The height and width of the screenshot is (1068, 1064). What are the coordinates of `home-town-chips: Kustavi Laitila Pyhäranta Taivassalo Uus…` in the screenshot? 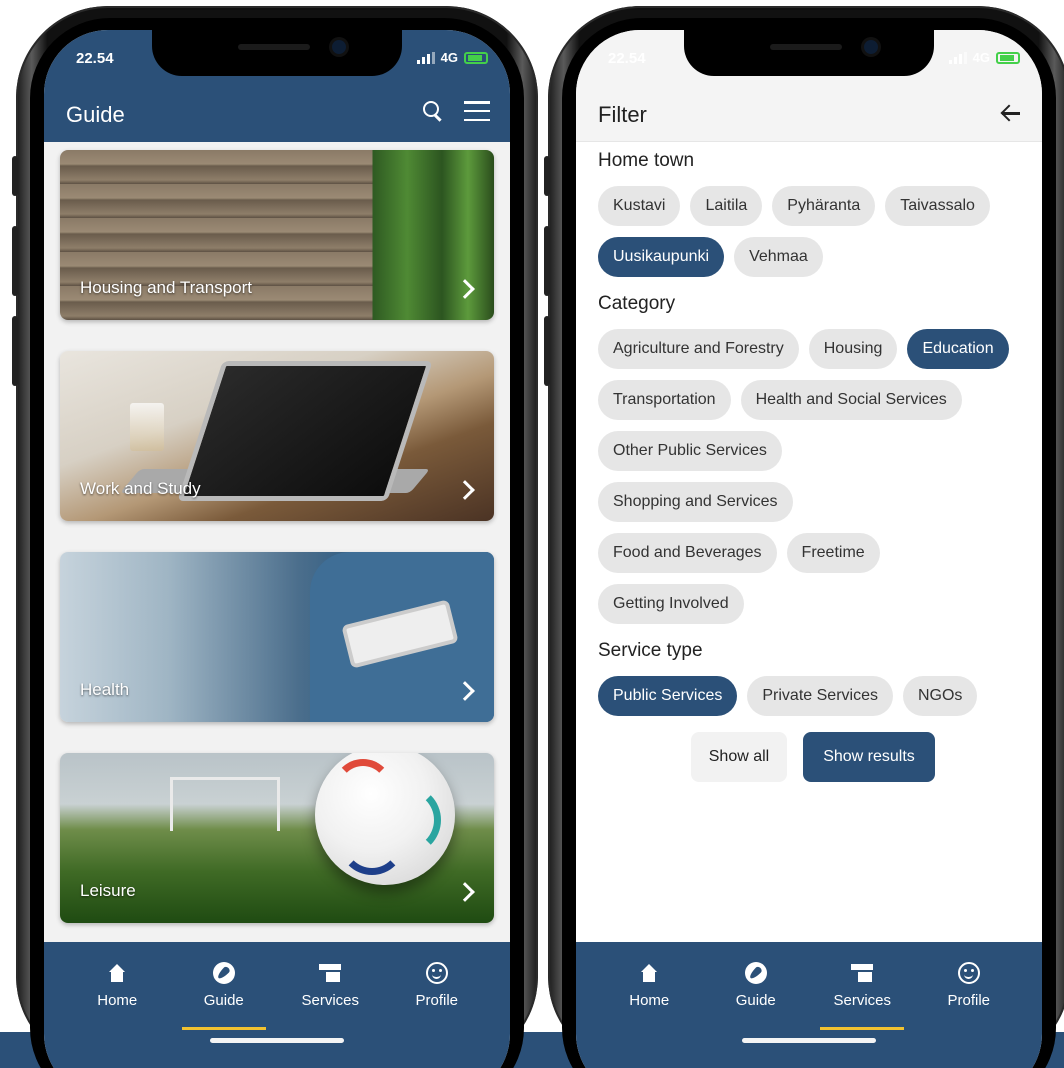 It's located at (813, 231).